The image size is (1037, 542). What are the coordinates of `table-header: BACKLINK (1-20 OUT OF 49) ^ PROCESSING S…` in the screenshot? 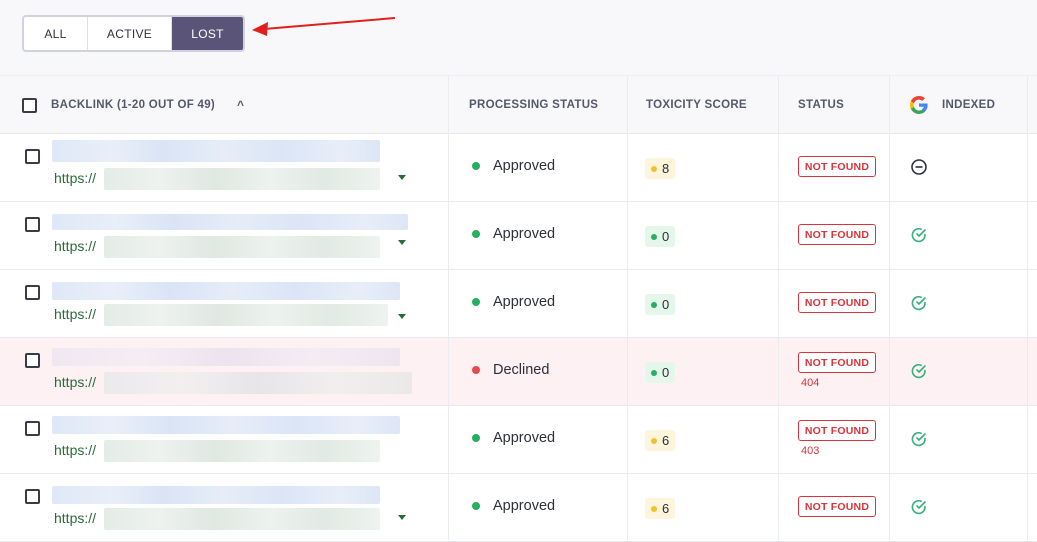 It's located at (518, 104).